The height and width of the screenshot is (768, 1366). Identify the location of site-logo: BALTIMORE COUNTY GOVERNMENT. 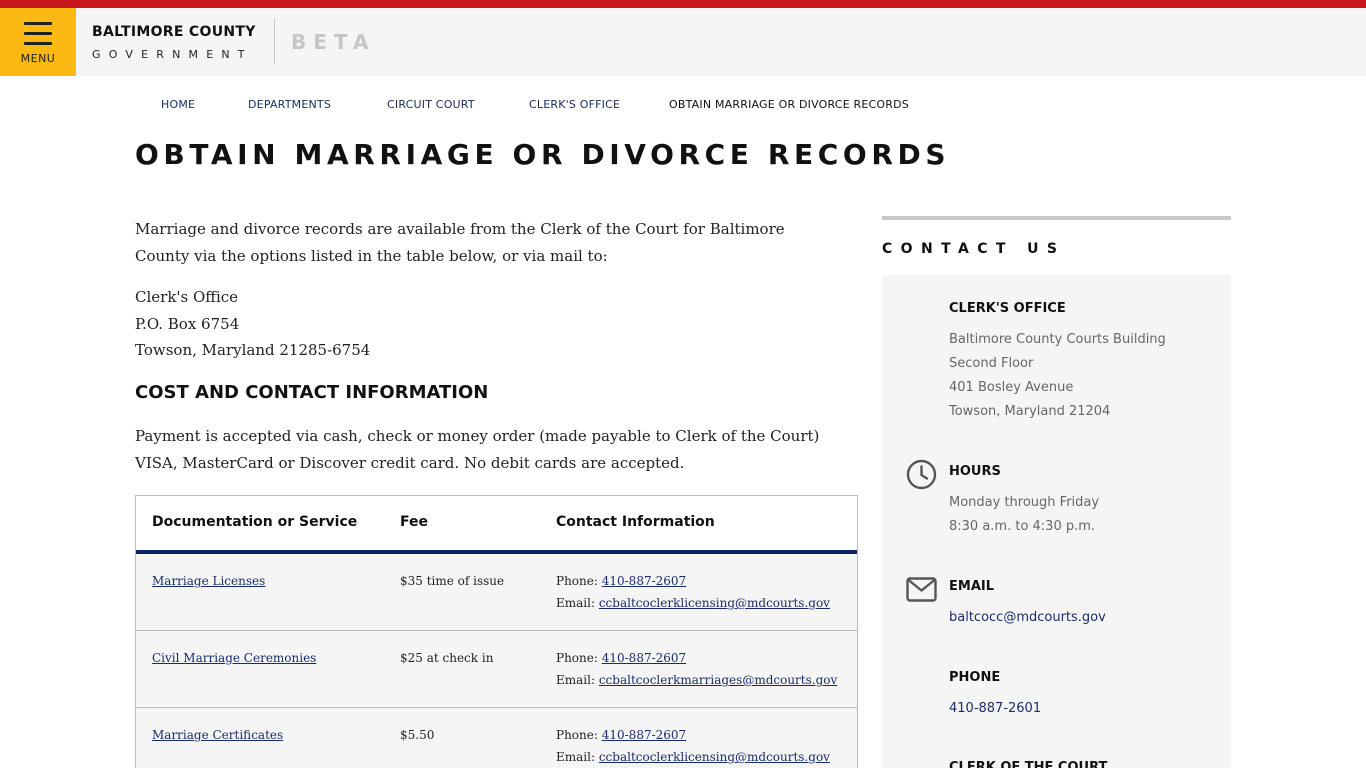
(174, 42).